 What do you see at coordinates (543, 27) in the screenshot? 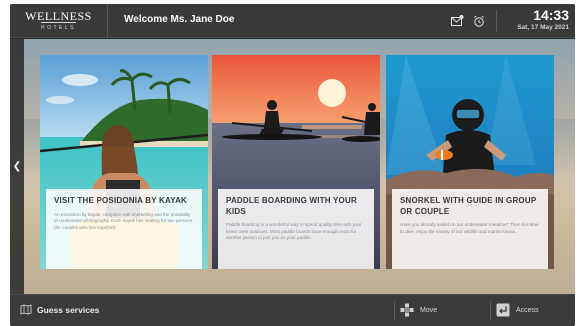
I see `clock-date: Sat, 17 May 2021` at bounding box center [543, 27].